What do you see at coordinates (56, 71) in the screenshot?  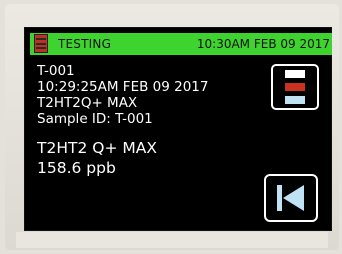 I see `record-id: T-001` at bounding box center [56, 71].